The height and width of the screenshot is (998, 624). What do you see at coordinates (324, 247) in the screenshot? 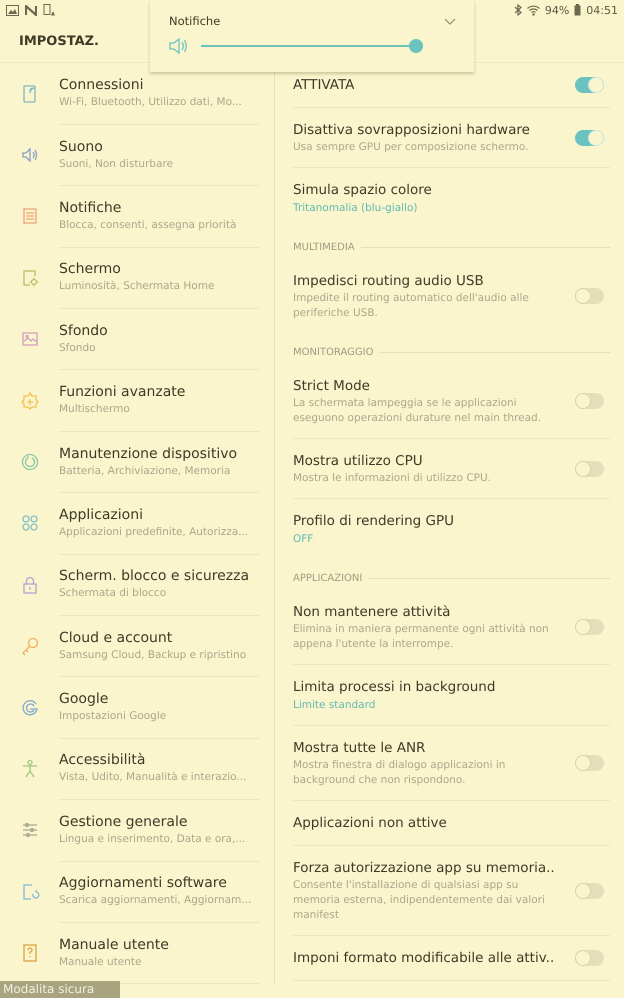
I see `section-header: MULTIMEDIA` at bounding box center [324, 247].